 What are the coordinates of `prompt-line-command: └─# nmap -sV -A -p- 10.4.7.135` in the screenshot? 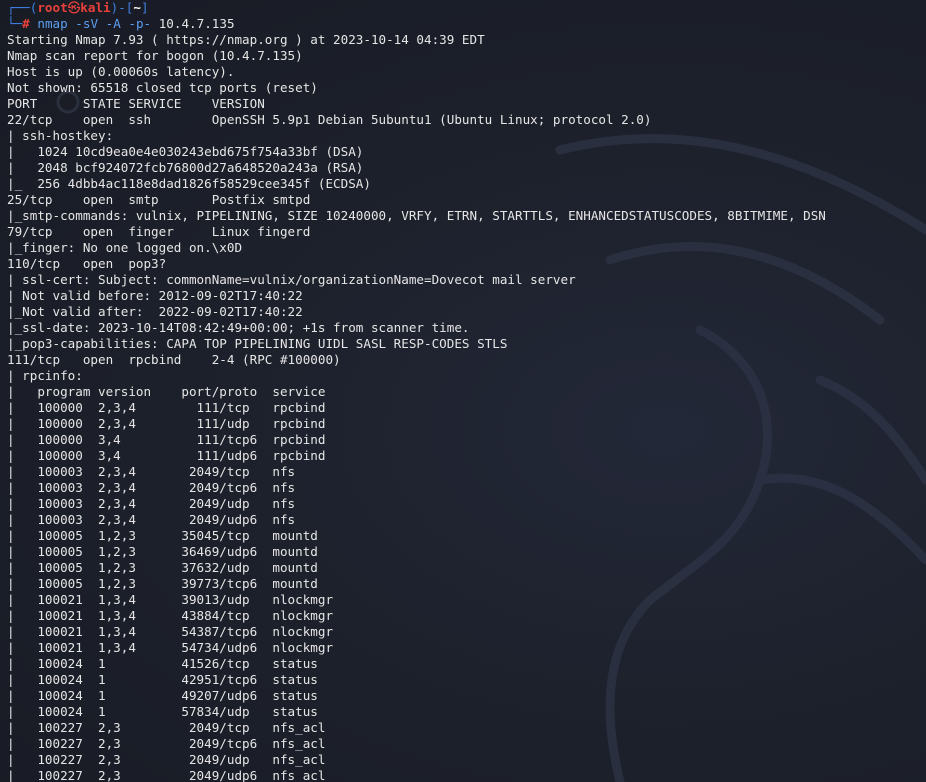 It's located at (466, 24).